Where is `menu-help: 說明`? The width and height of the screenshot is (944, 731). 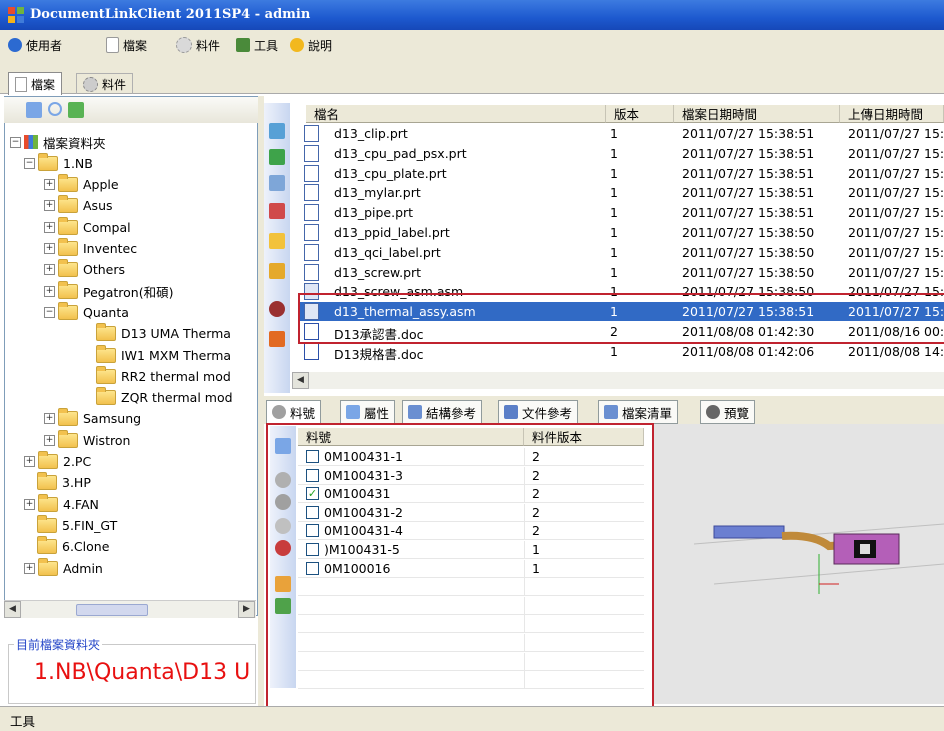
menu-help: 說明 is located at coordinates (311, 45).